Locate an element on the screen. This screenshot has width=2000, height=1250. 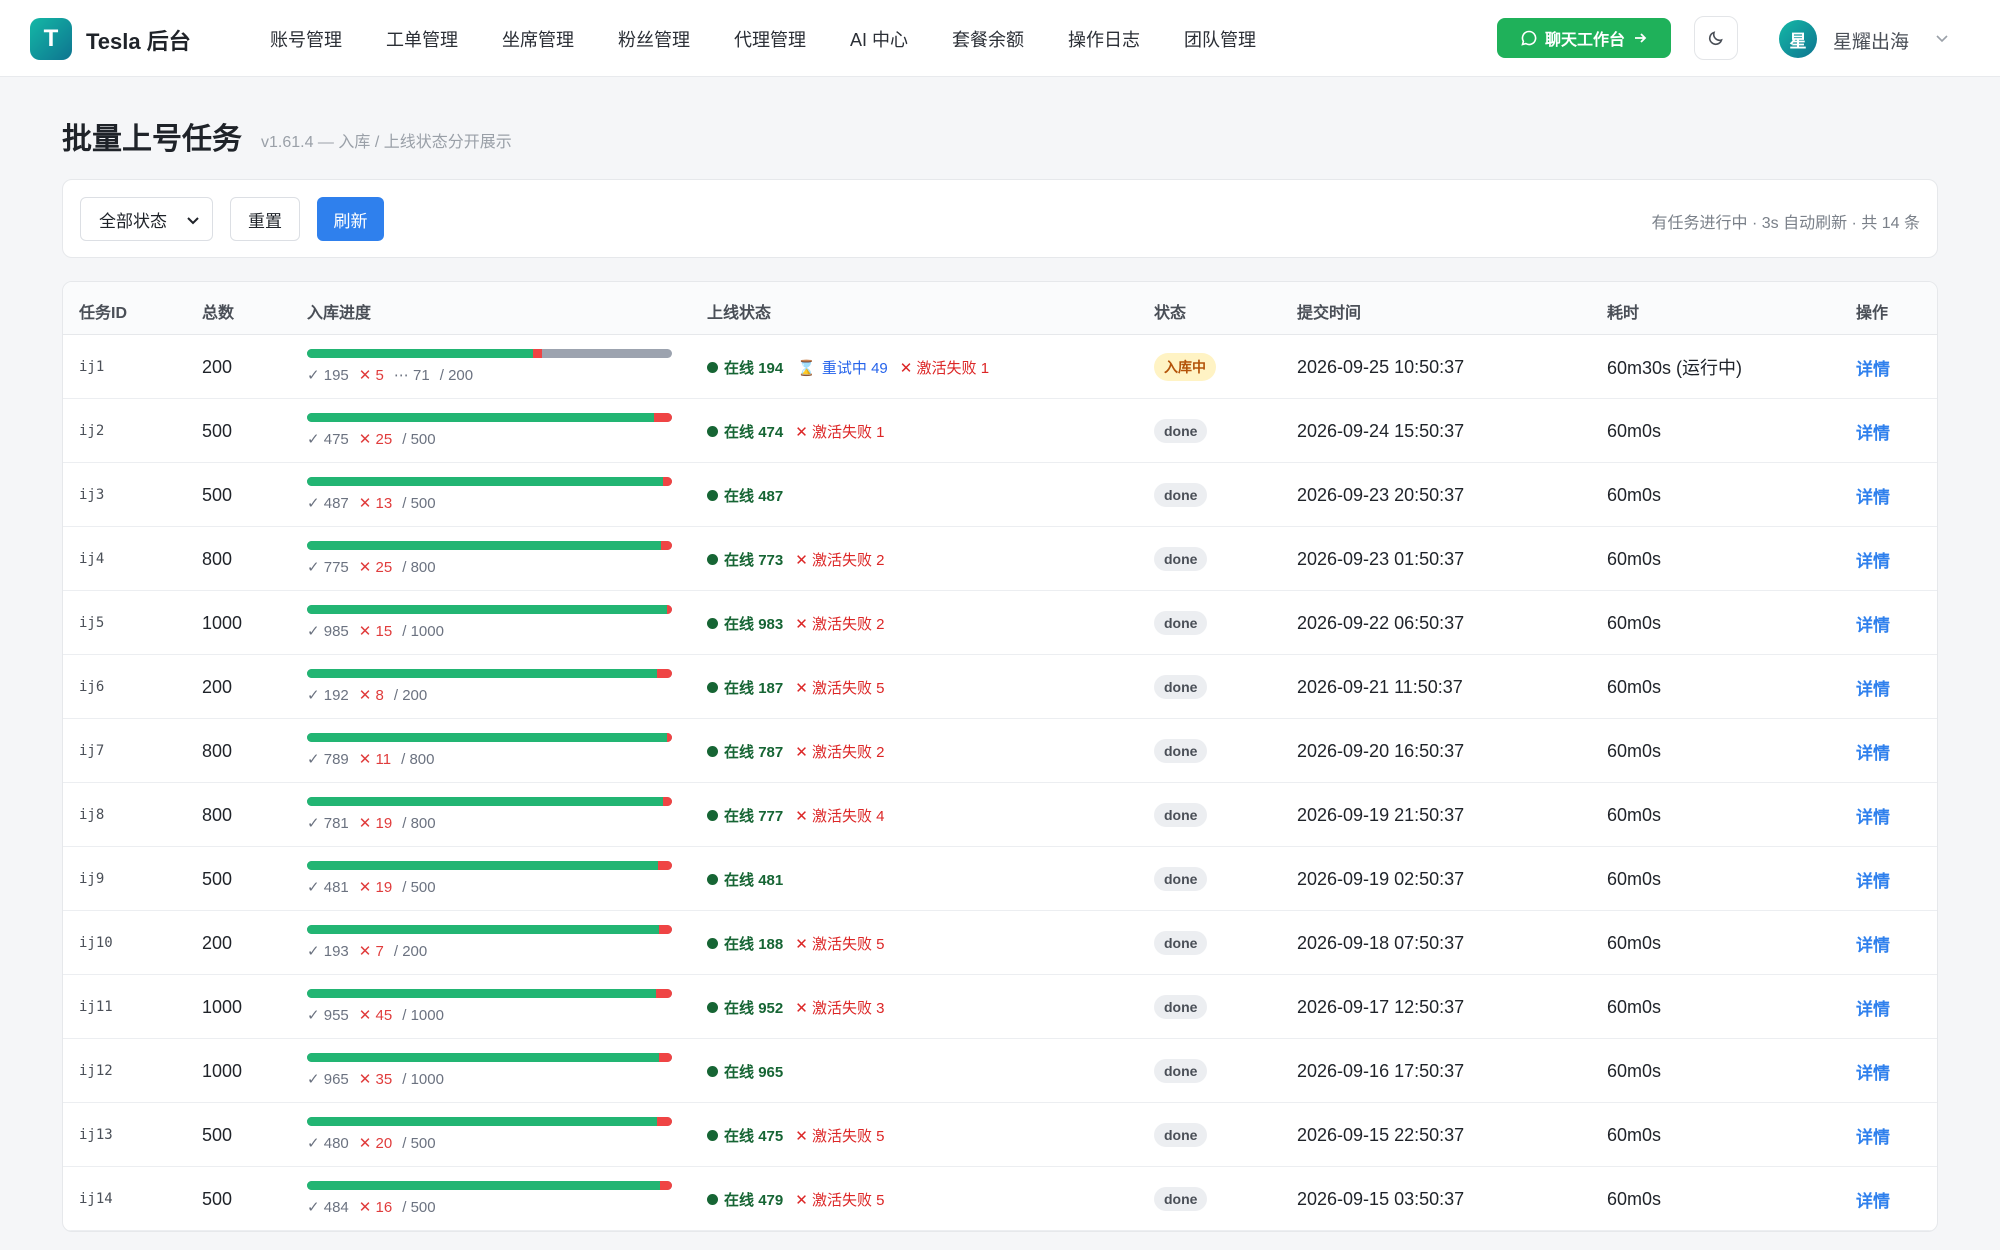
online-count: 在线 479 is located at coordinates (754, 1200).